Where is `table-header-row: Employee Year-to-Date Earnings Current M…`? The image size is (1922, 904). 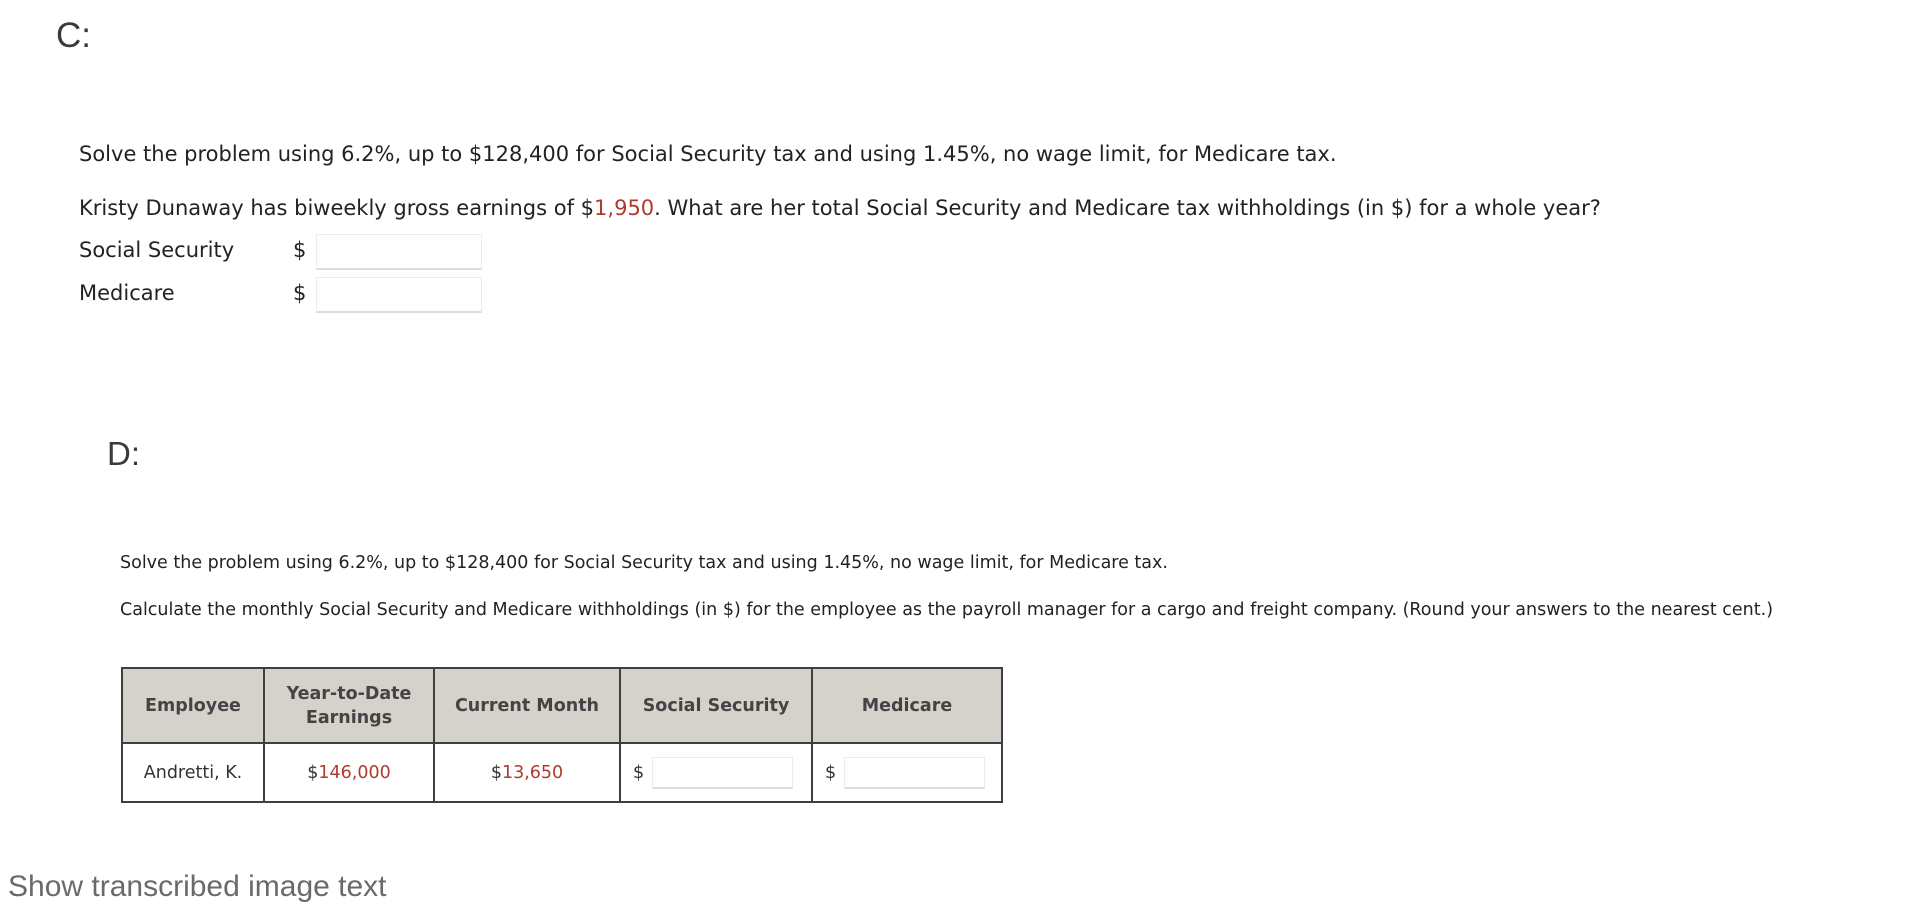 table-header-row: Employee Year-to-Date Earnings Current M… is located at coordinates (562, 705).